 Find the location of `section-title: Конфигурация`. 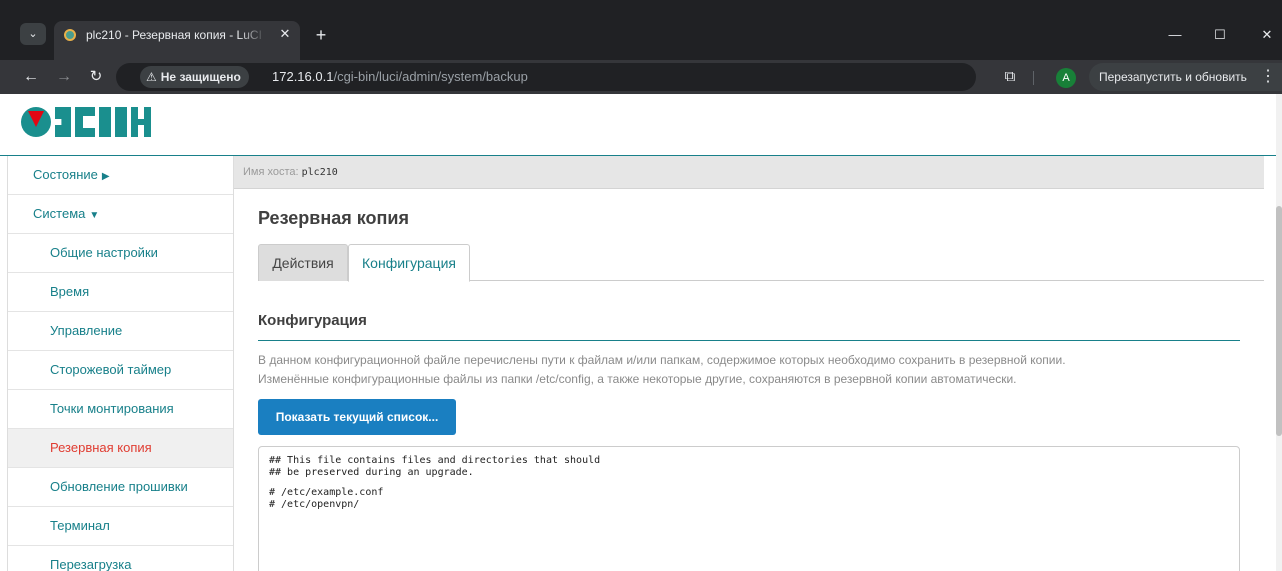

section-title: Конфигурация is located at coordinates (312, 320).